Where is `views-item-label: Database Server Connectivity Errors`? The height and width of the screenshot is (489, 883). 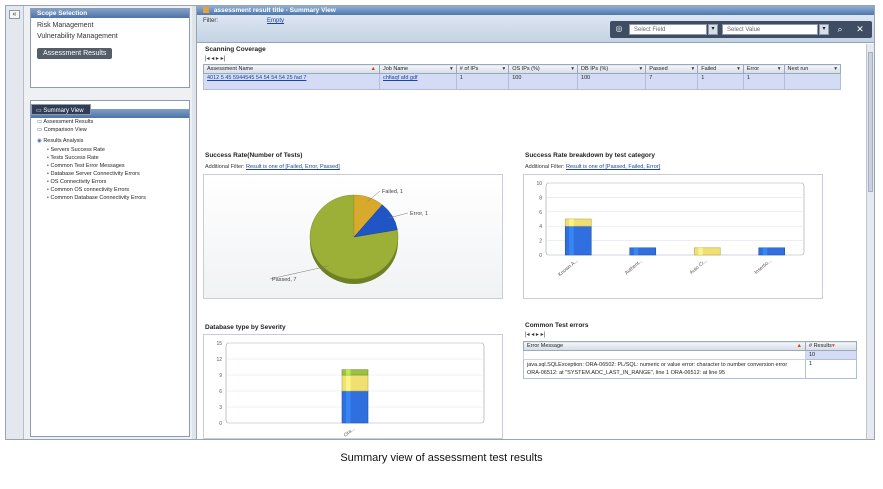 views-item-label: Database Server Connectivity Errors is located at coordinates (95, 174).